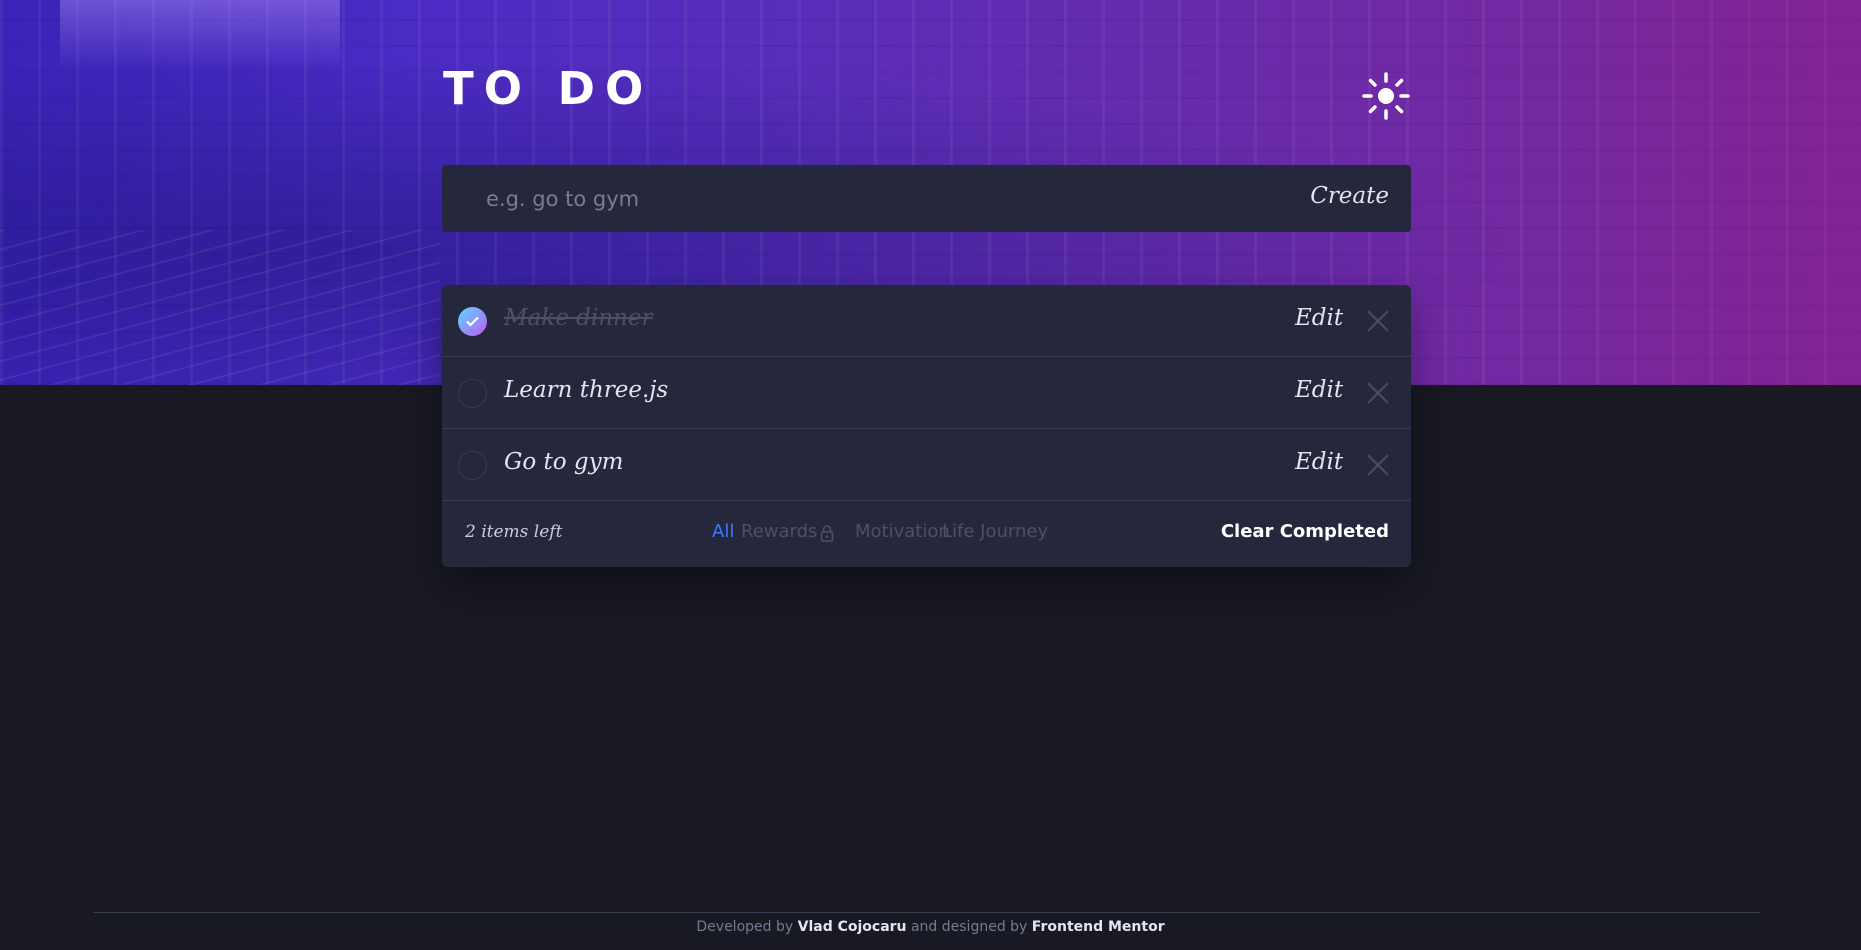 This screenshot has height=950, width=1861. What do you see at coordinates (578, 318) in the screenshot?
I see `todo-text: Make dinner` at bounding box center [578, 318].